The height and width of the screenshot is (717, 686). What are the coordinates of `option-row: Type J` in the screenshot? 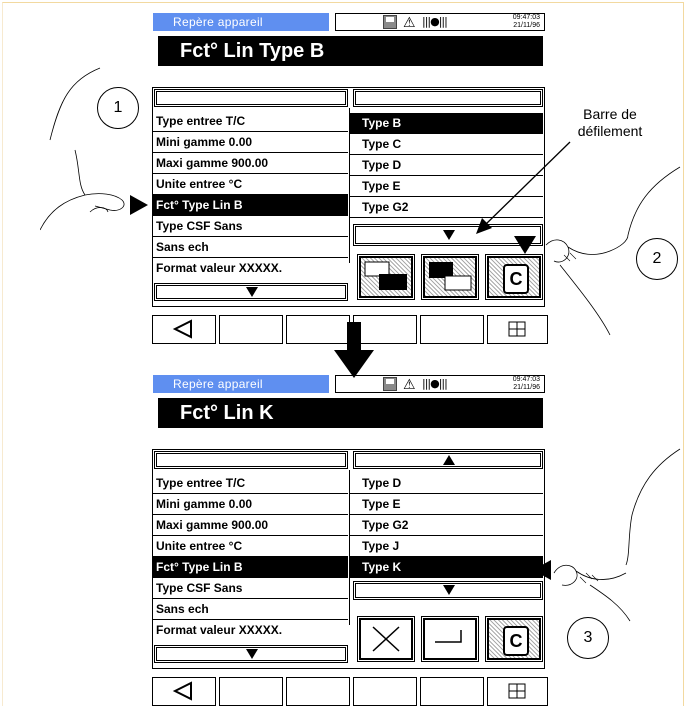 It's located at (446, 546).